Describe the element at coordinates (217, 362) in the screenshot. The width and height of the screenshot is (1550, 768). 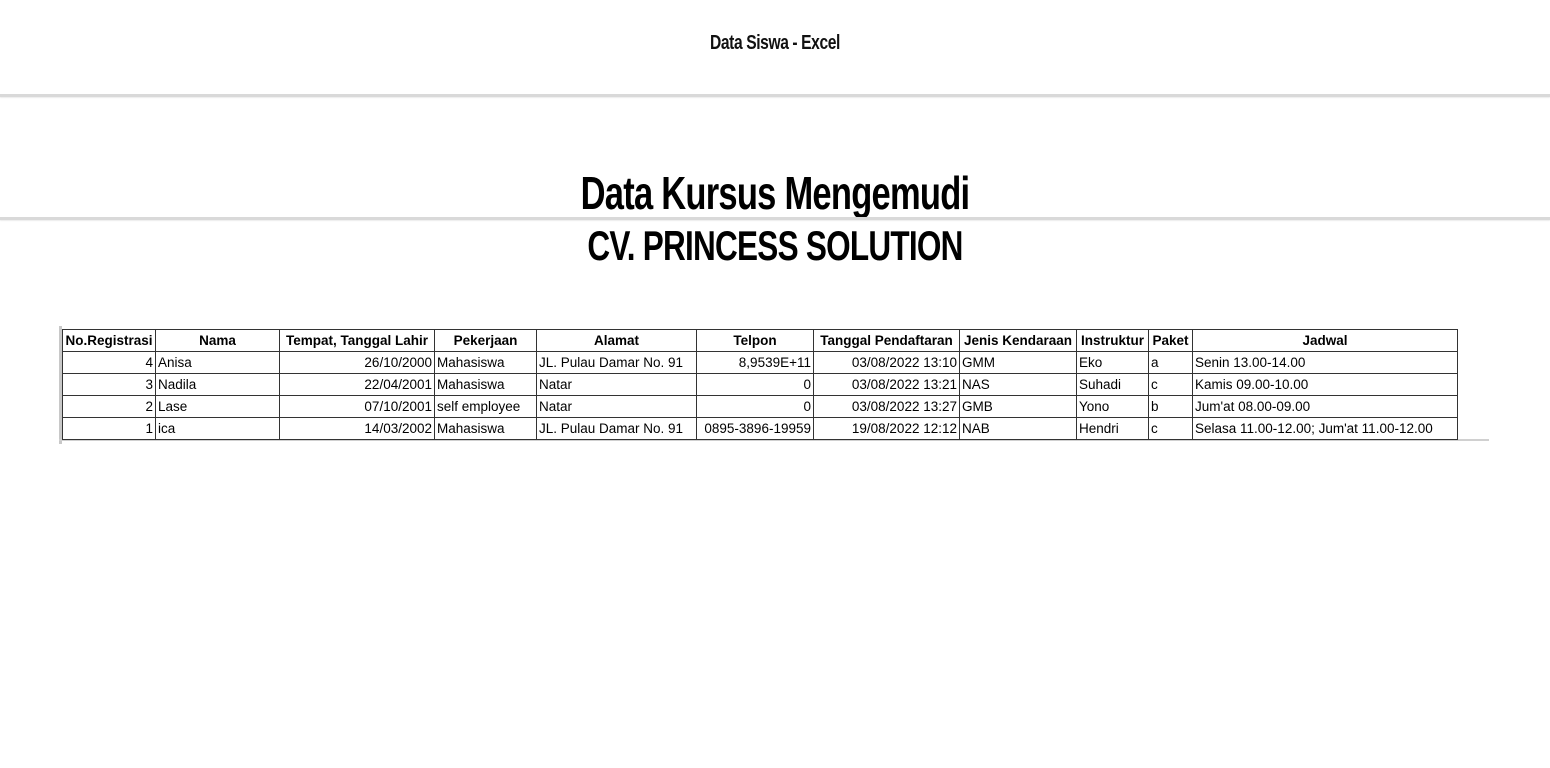
I see `cell-nama: Anisa` at that location.